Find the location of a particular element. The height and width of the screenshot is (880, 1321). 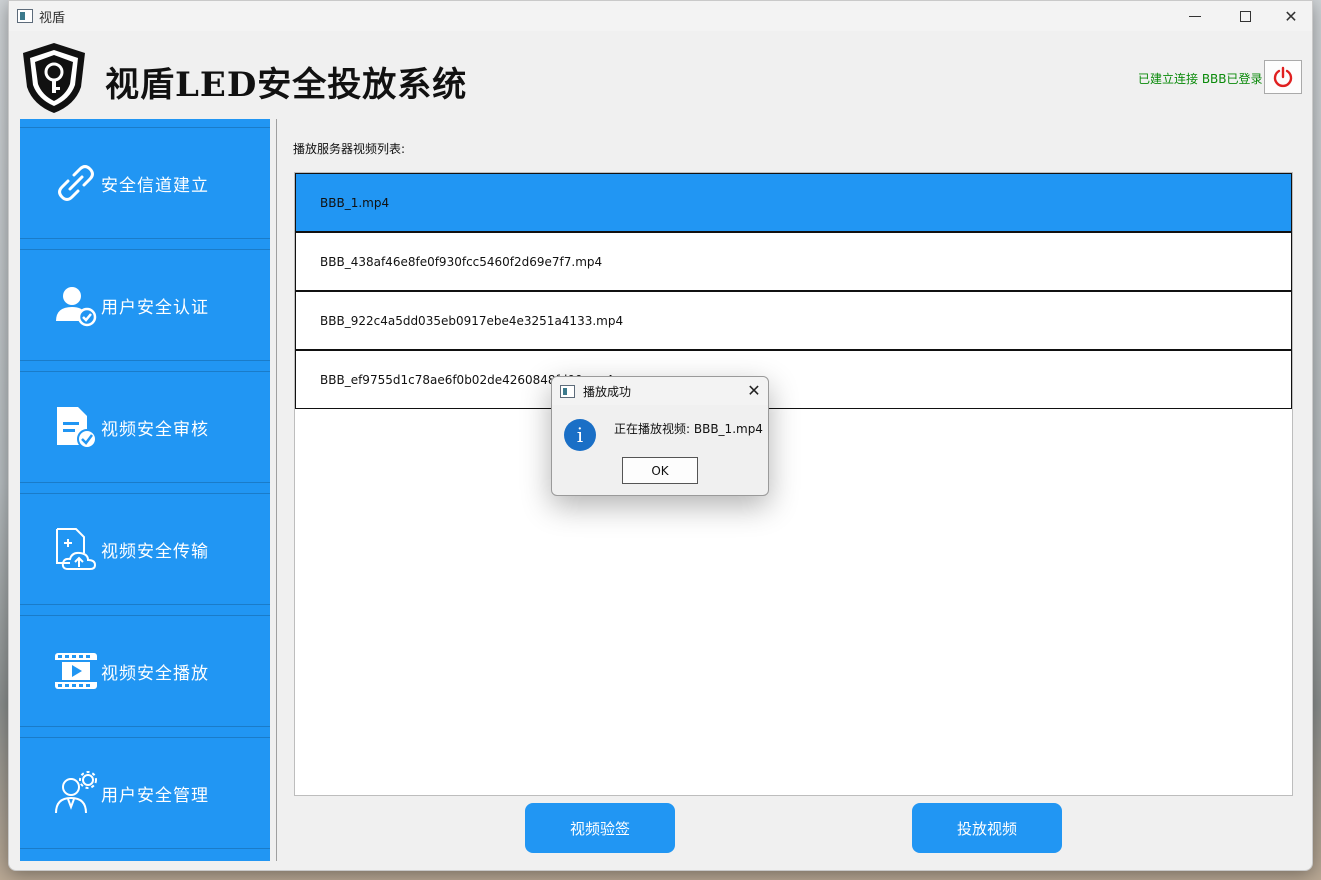

cast-video-button: 投放视频 is located at coordinates (987, 828).